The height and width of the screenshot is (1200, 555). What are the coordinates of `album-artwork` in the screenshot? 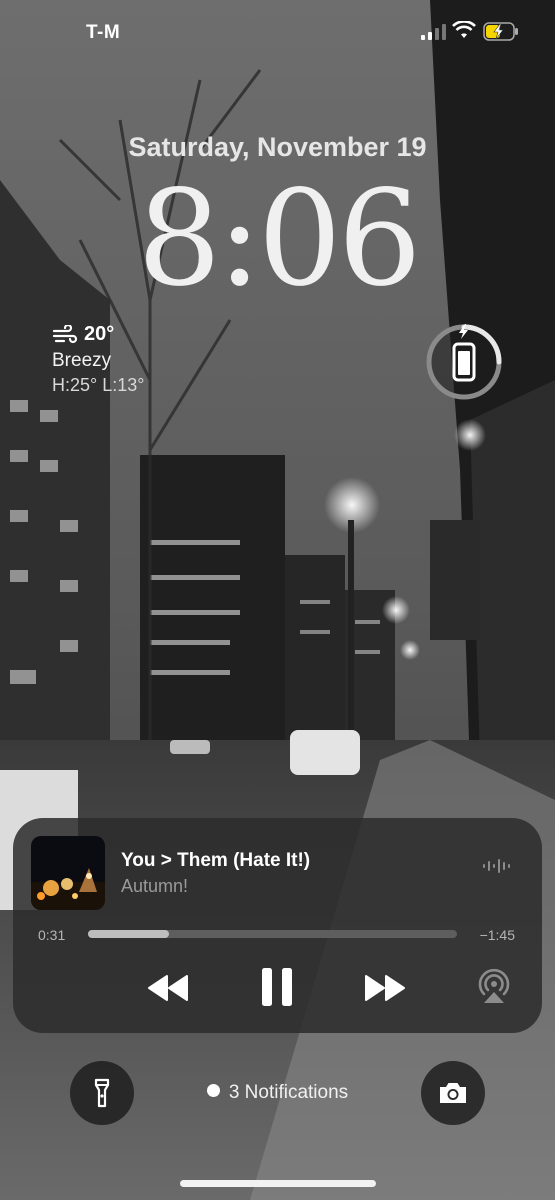 It's located at (68, 873).